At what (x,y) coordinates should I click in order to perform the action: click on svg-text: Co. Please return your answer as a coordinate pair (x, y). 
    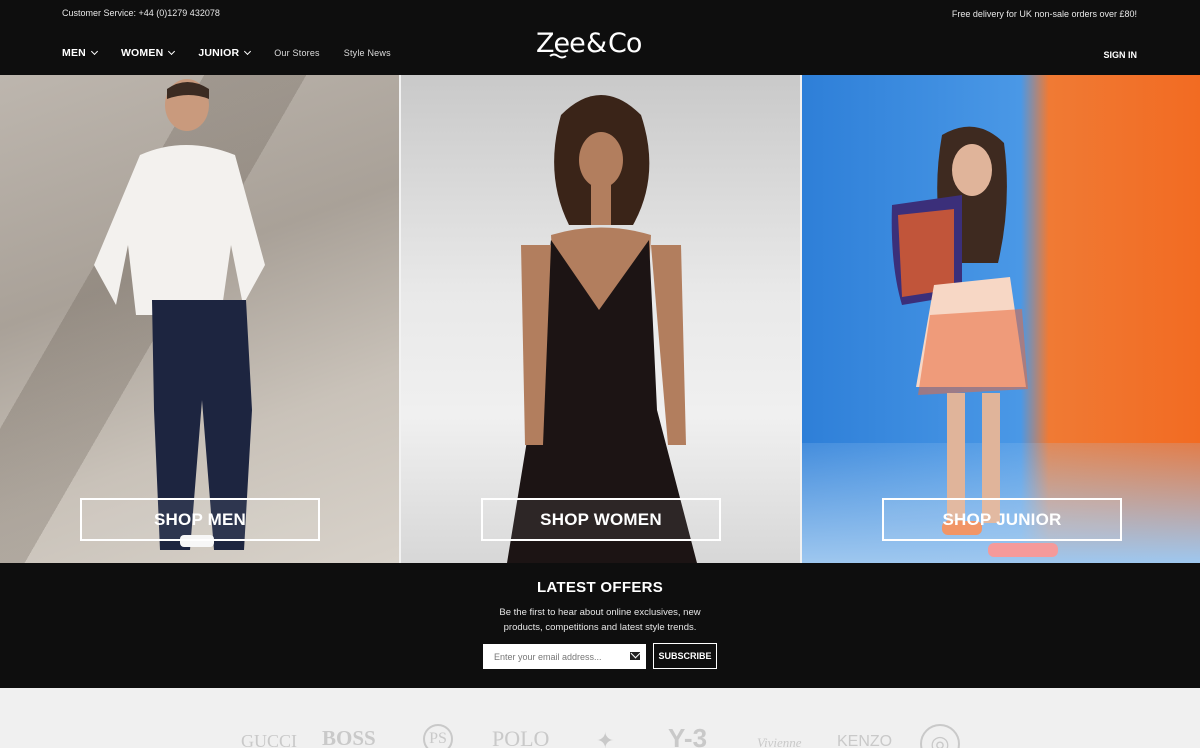
    Looking at the image, I should click on (625, 43).